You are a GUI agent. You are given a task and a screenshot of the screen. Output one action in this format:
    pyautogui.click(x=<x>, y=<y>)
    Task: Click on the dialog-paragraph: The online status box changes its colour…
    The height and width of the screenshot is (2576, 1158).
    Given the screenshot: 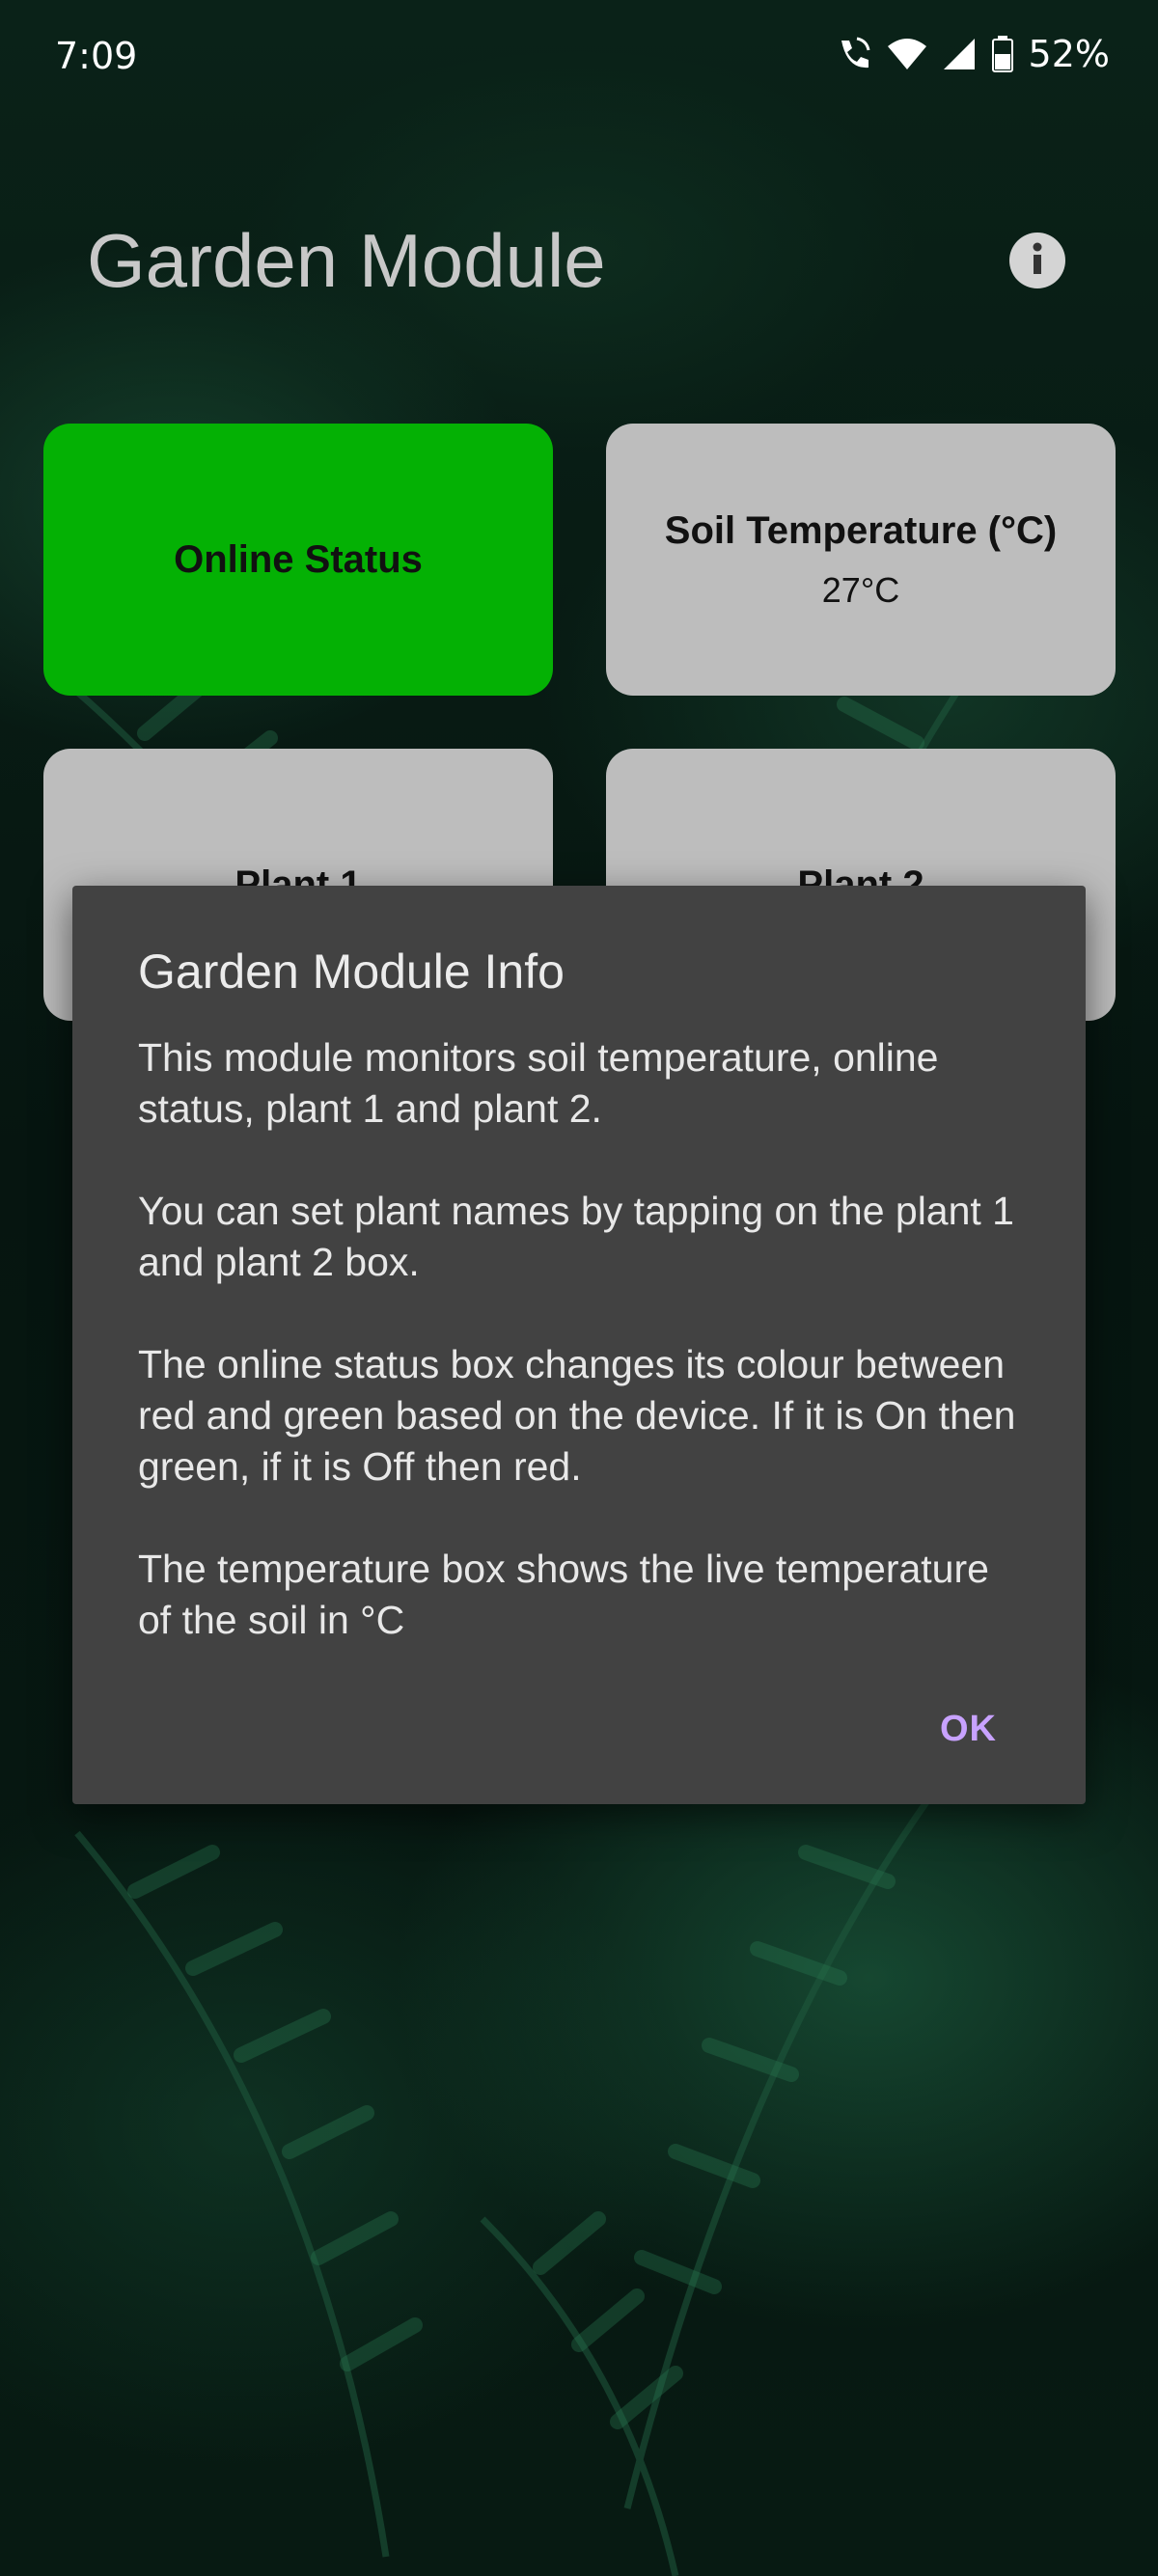 What is the action you would take?
    pyautogui.click(x=577, y=1416)
    